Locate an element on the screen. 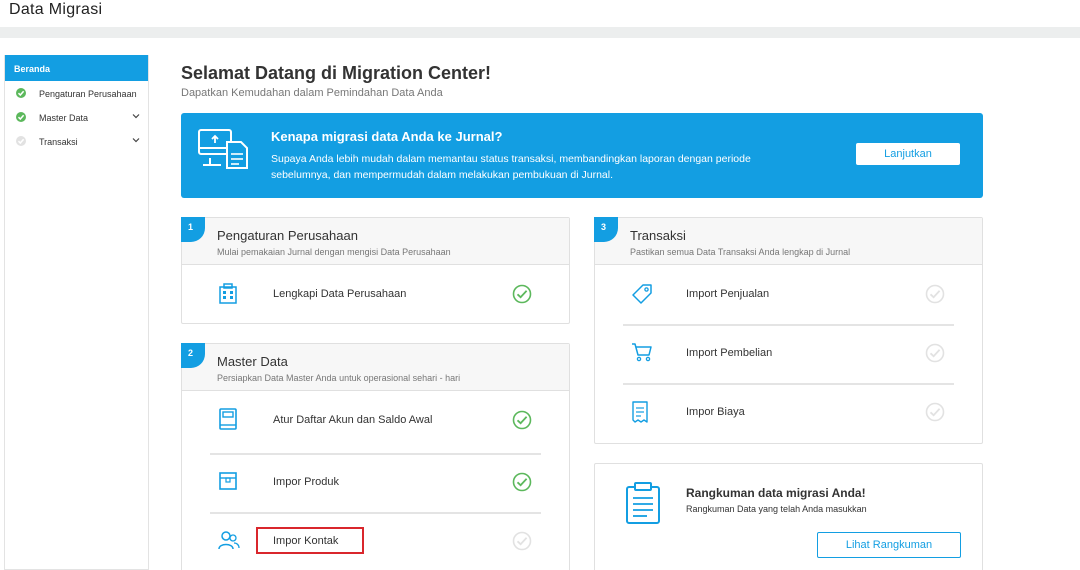 The width and height of the screenshot is (1080, 570). page-title: Selamat Datang di Migration Center! is located at coordinates (336, 73).